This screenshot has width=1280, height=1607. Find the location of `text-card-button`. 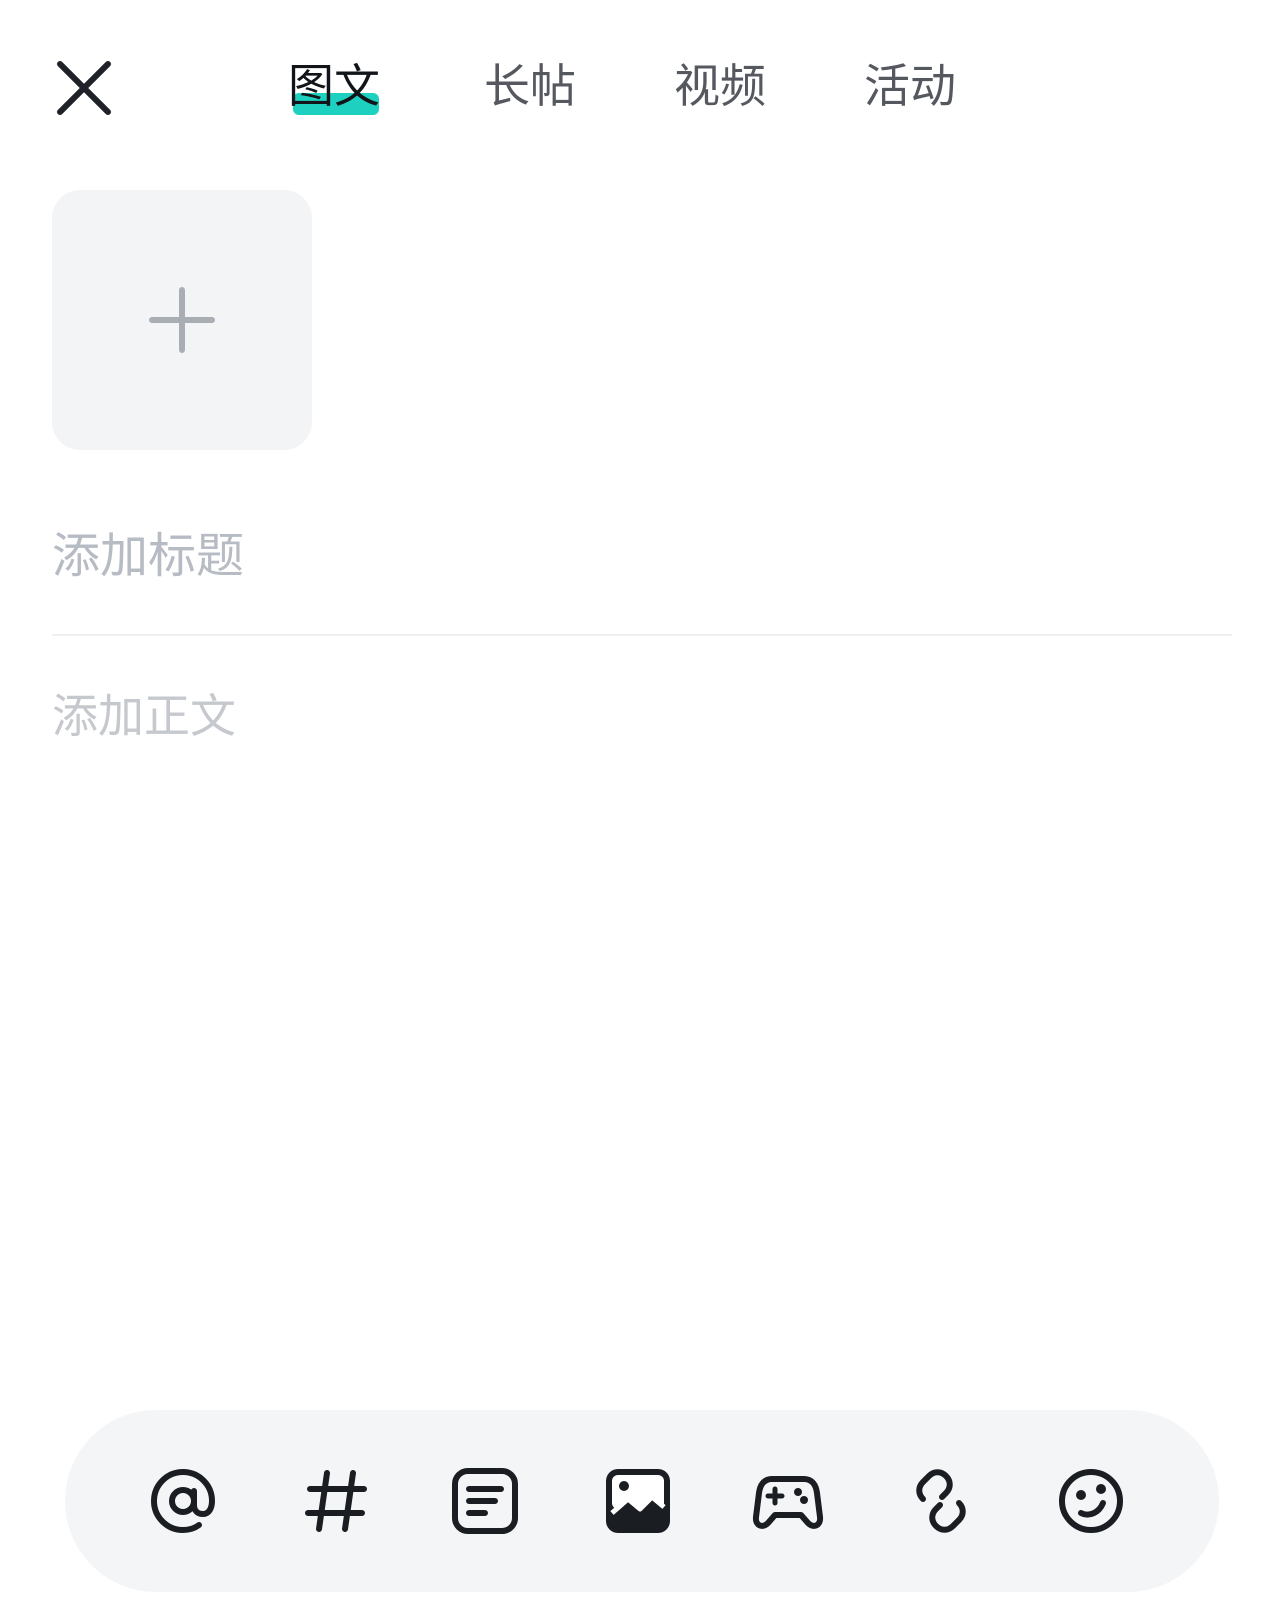

text-card-button is located at coordinates (485, 1501).